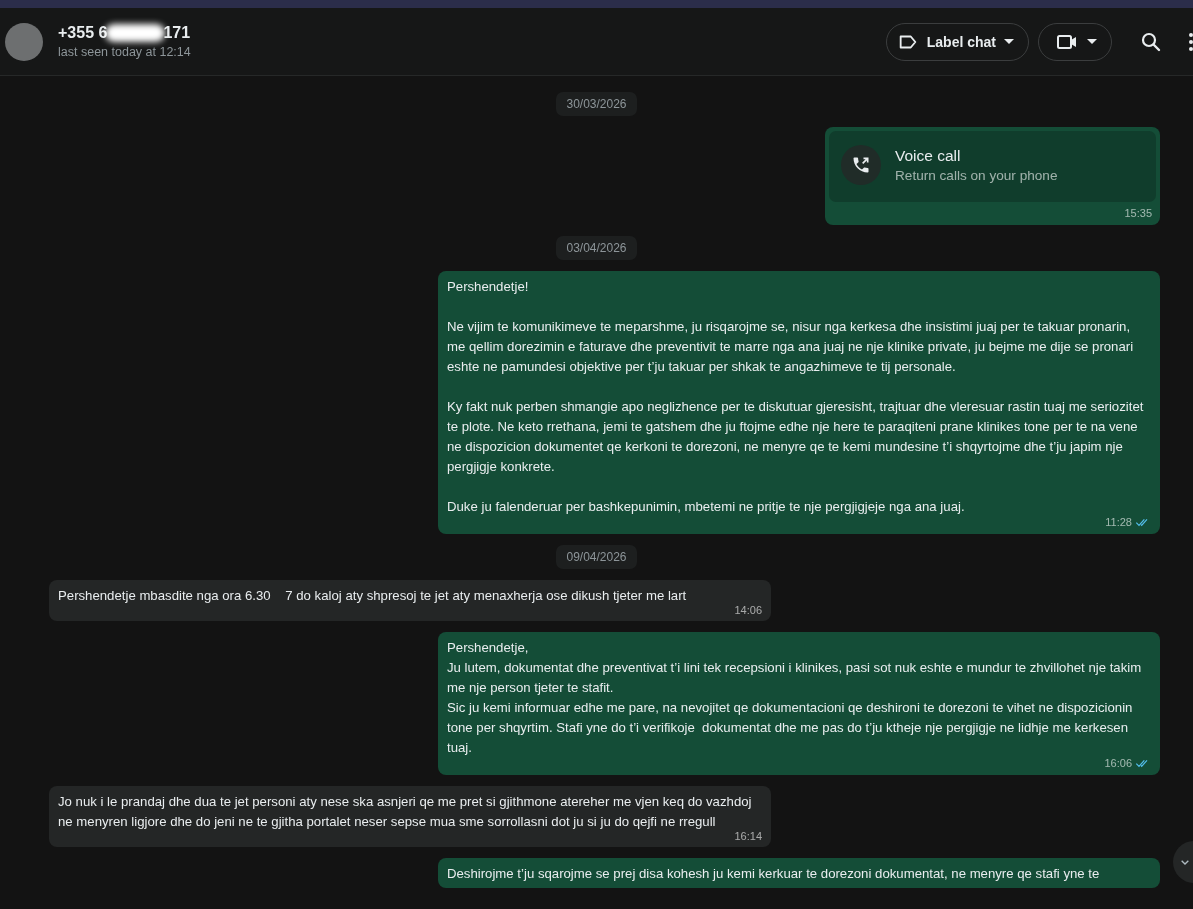 The height and width of the screenshot is (909, 1193). I want to click on call-title: Voice call, so click(928, 156).